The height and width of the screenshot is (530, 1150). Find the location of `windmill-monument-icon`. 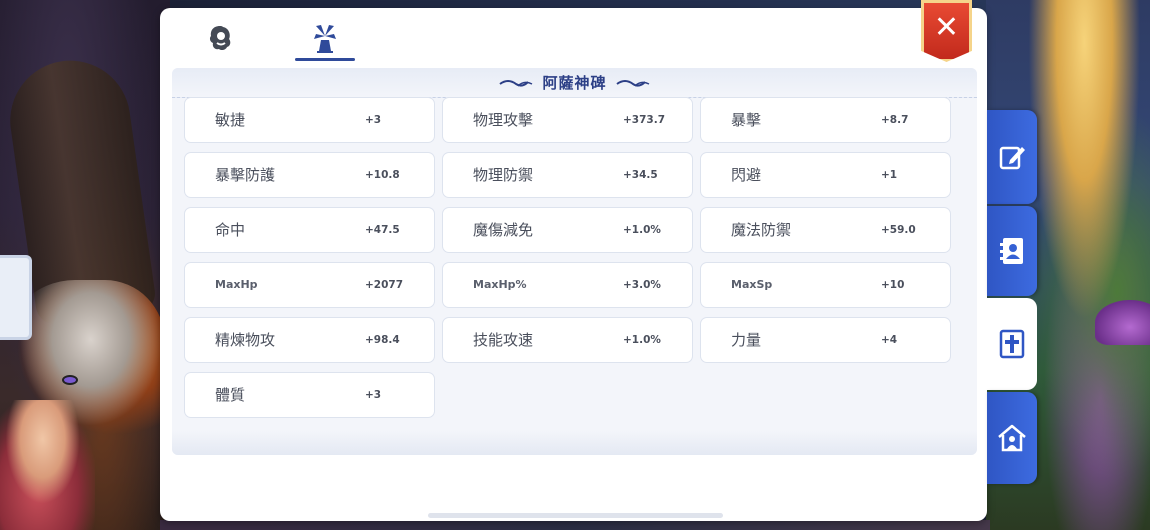

windmill-monument-icon is located at coordinates (325, 39).